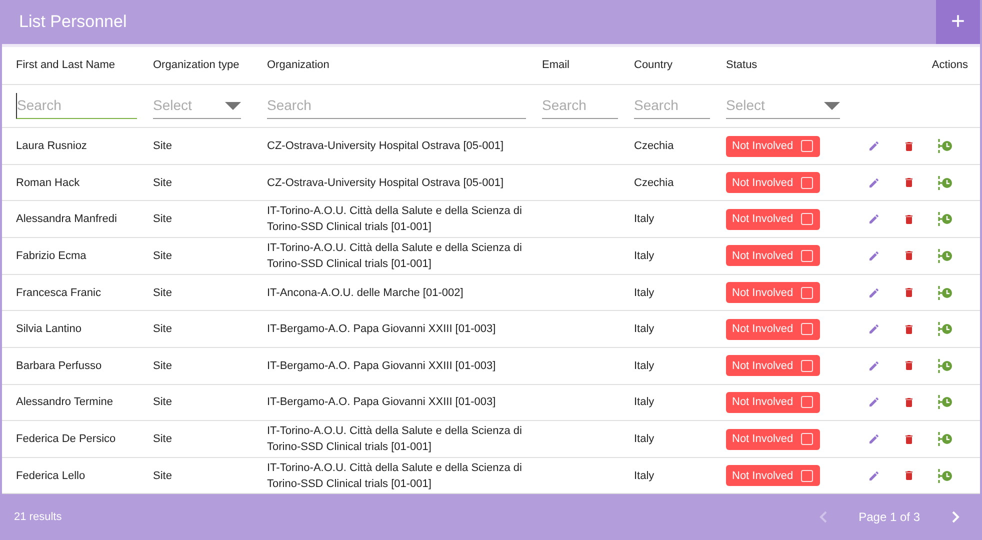  Describe the element at coordinates (742, 66) in the screenshot. I see `column-header: Status` at that location.